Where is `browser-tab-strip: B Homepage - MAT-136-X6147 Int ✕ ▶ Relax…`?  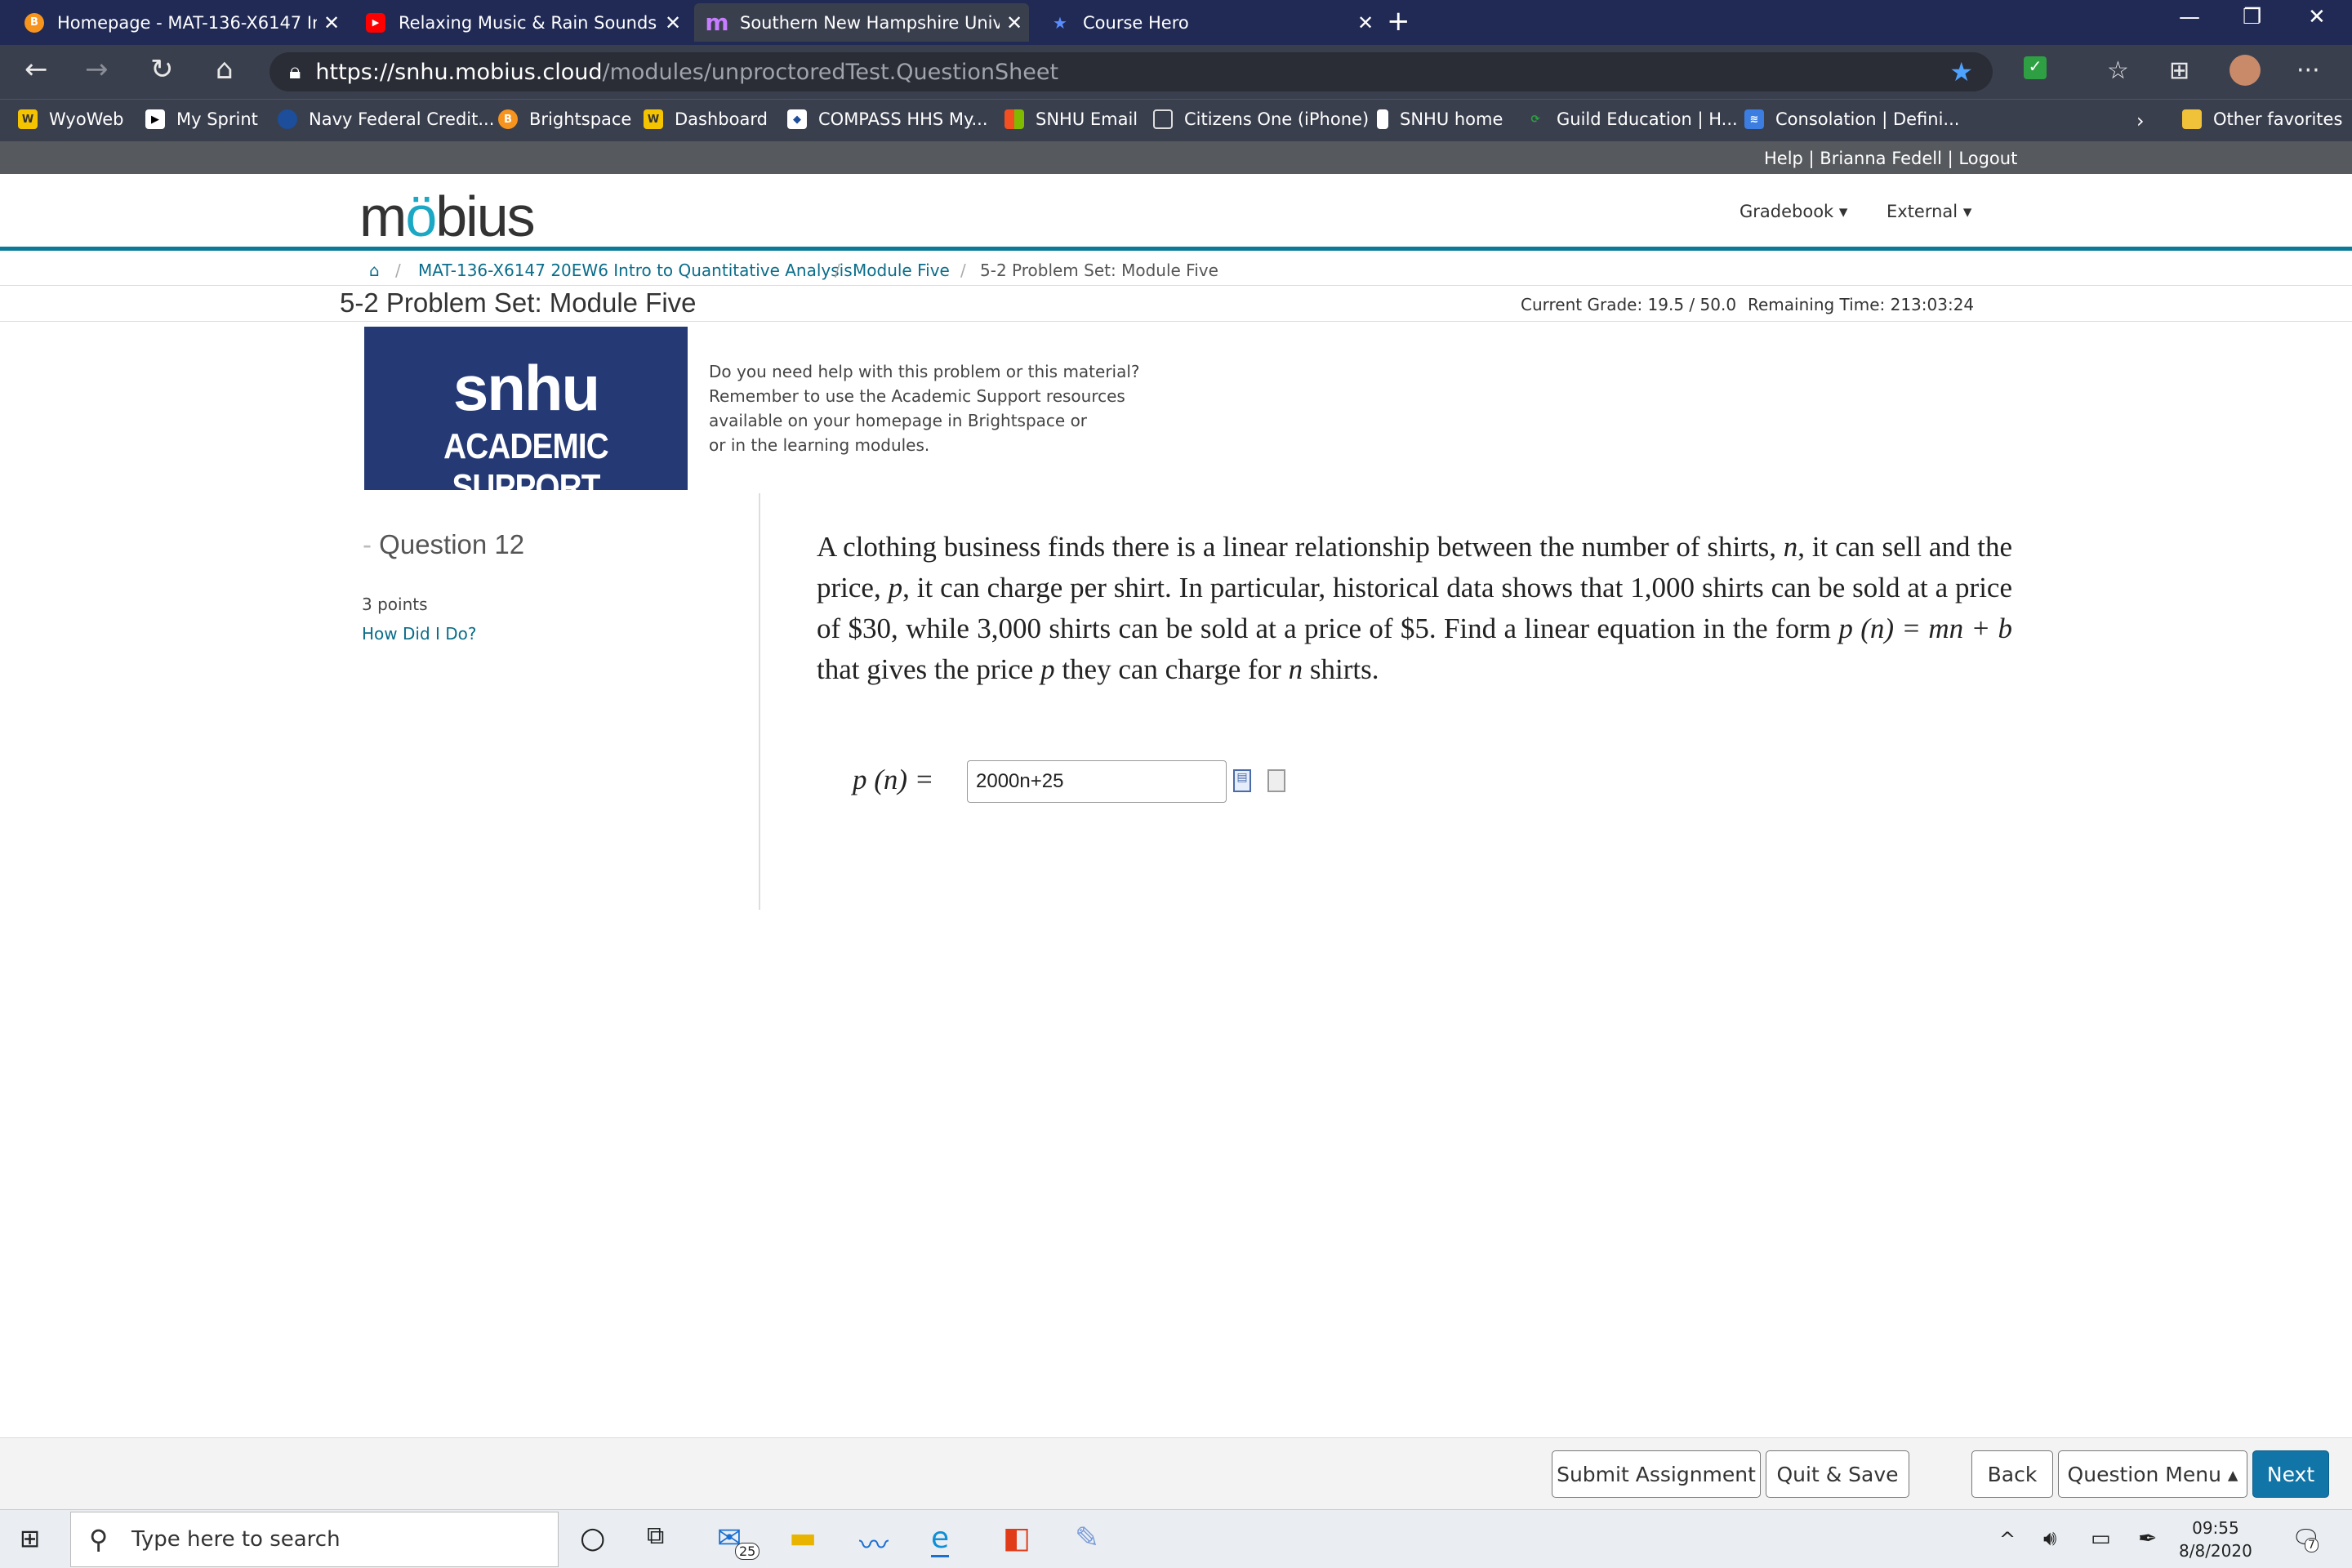 browser-tab-strip: B Homepage - MAT-136-X6147 Int ✕ ▶ Relax… is located at coordinates (1176, 22).